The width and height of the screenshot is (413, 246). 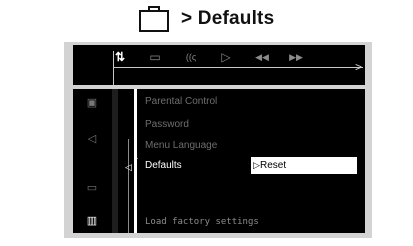 I want to click on menu-item-parental-control: Parental Control, so click(x=181, y=102).